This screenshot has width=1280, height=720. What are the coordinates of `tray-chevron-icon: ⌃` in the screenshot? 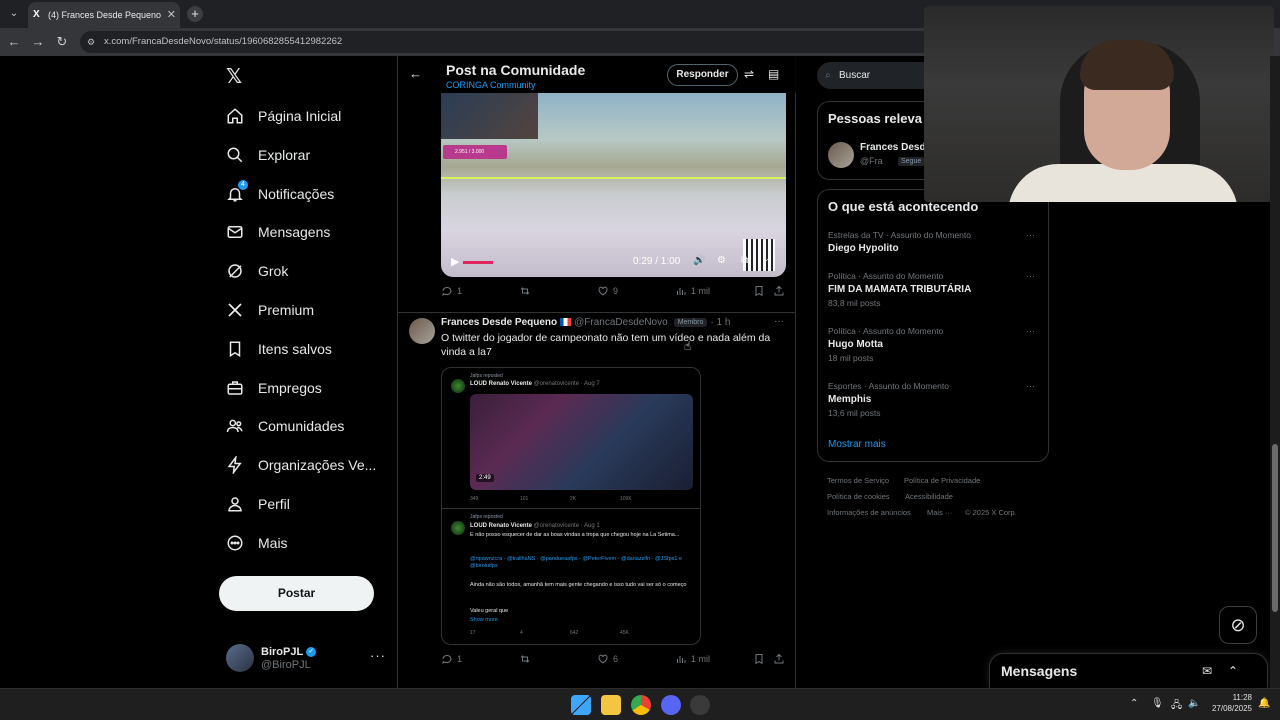 It's located at (1134, 703).